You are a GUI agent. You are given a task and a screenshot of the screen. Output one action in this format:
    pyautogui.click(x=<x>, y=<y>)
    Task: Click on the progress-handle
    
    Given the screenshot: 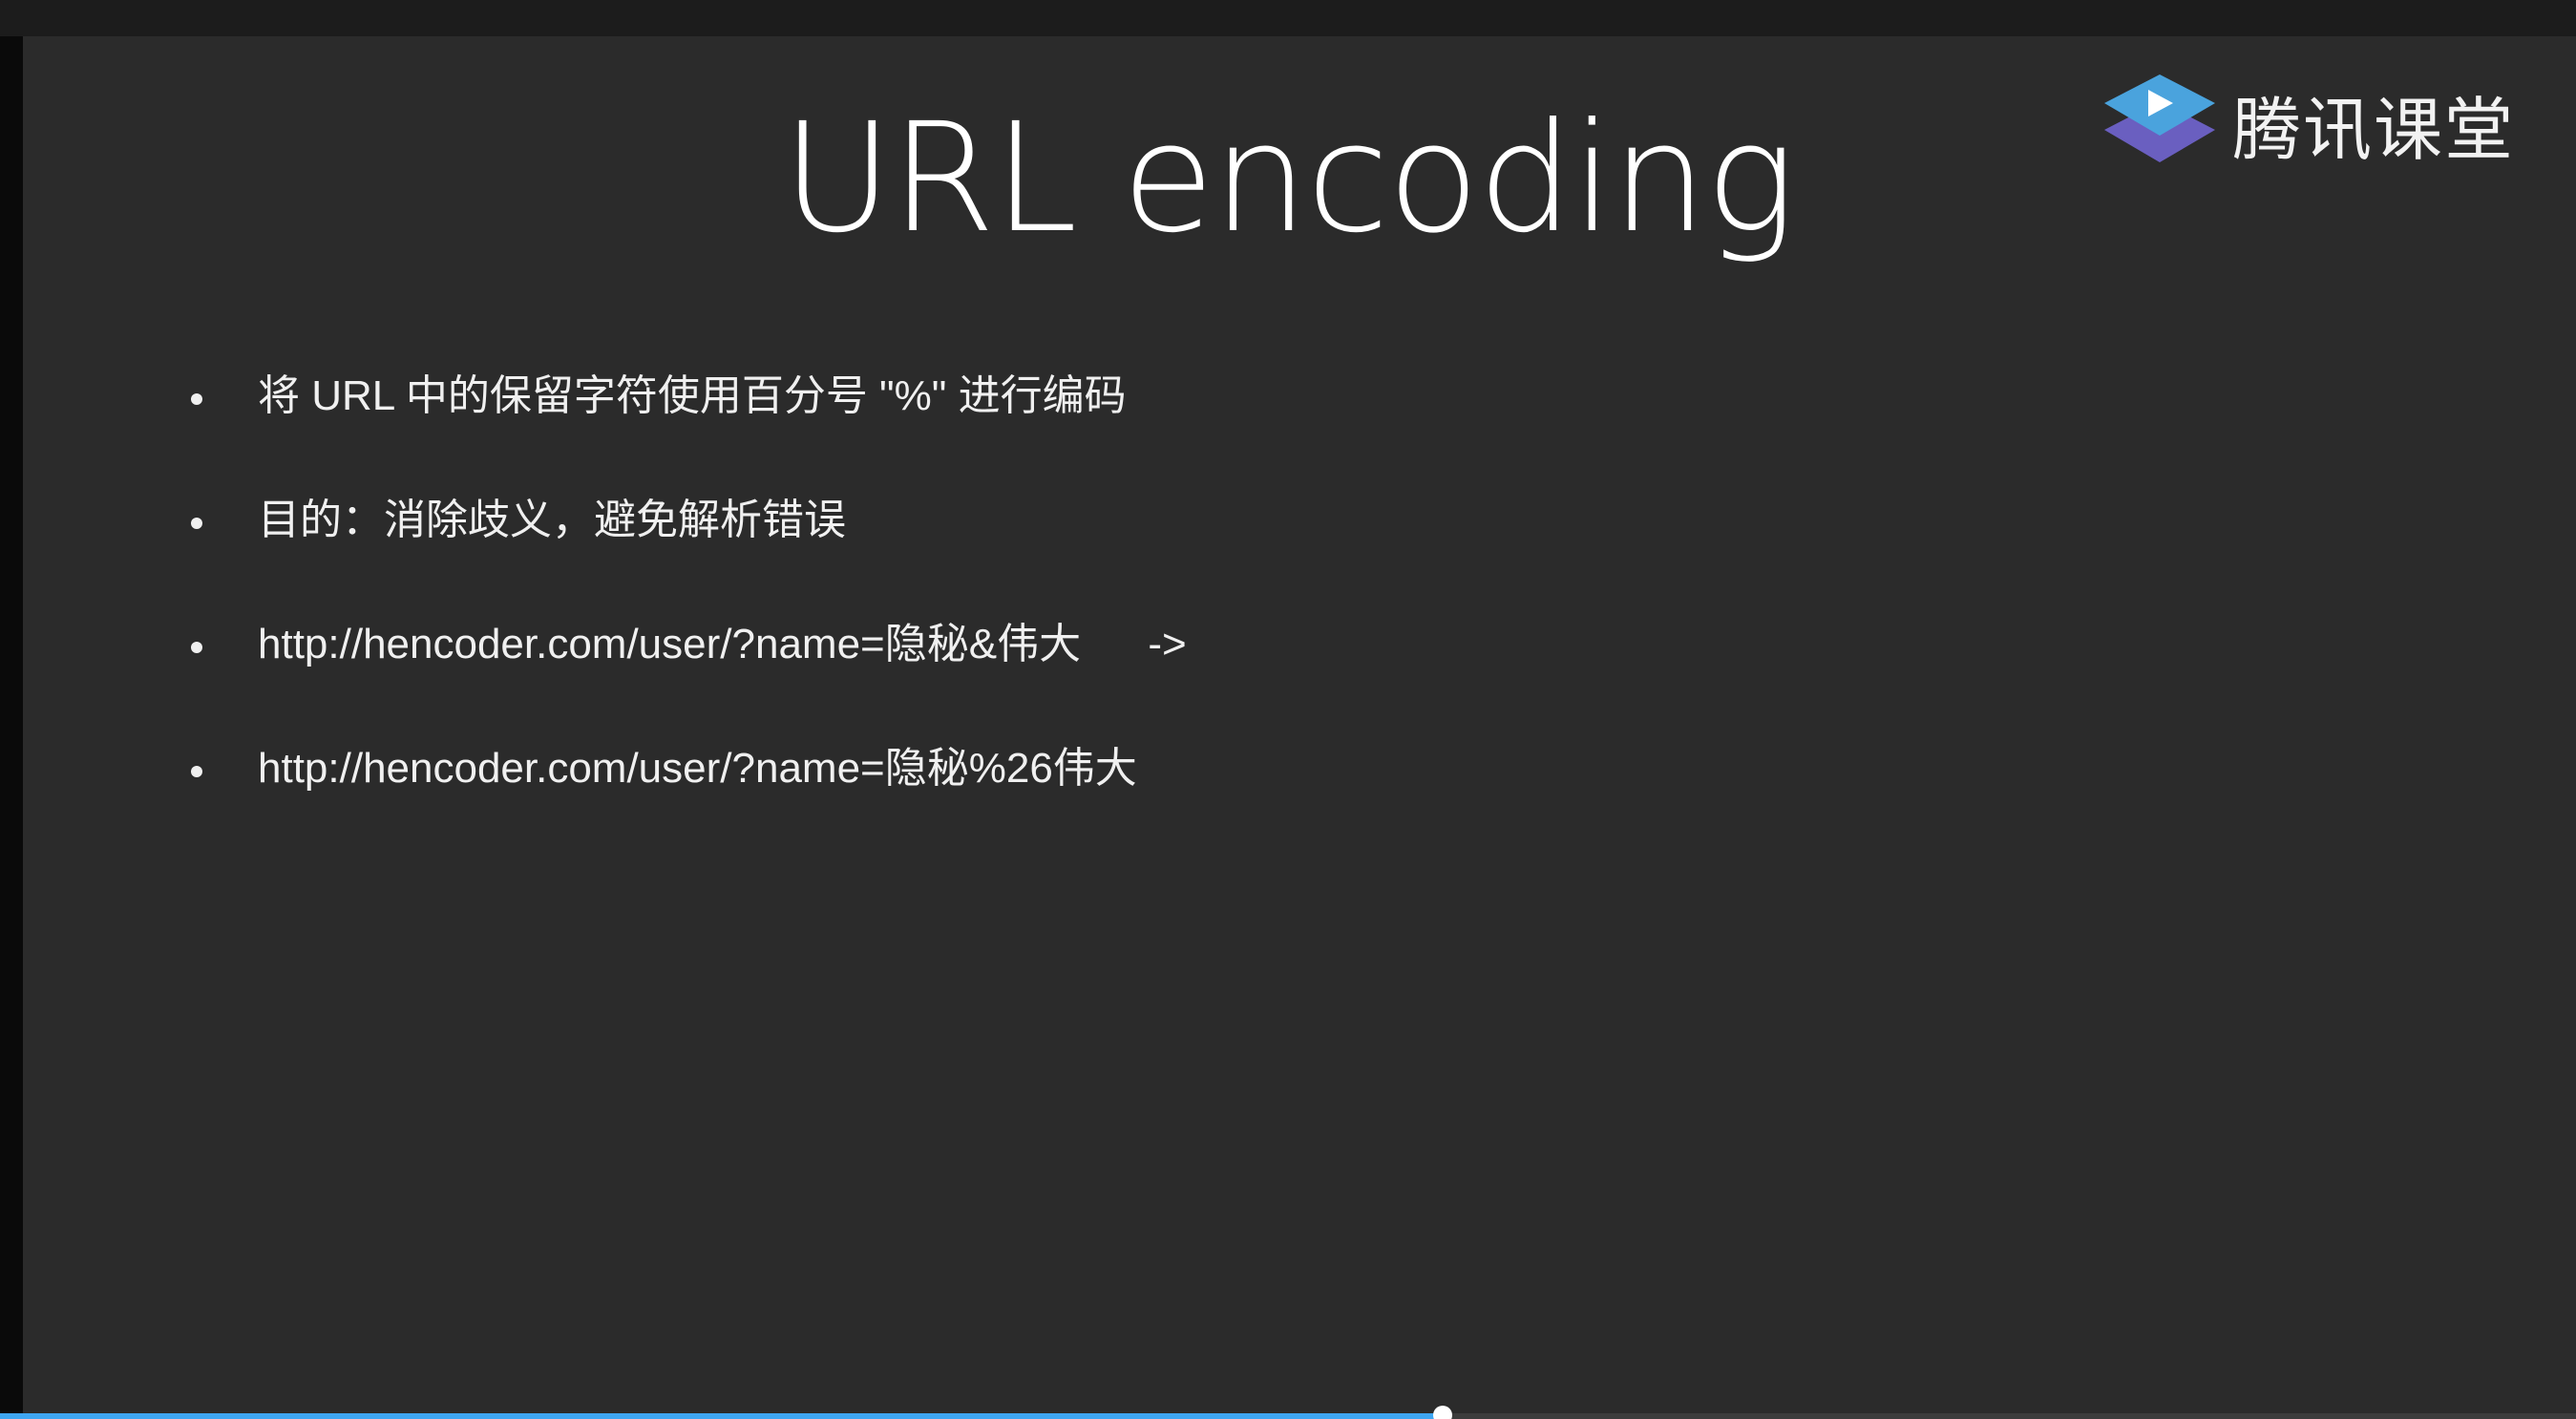 What is the action you would take?
    pyautogui.click(x=1442, y=1412)
    